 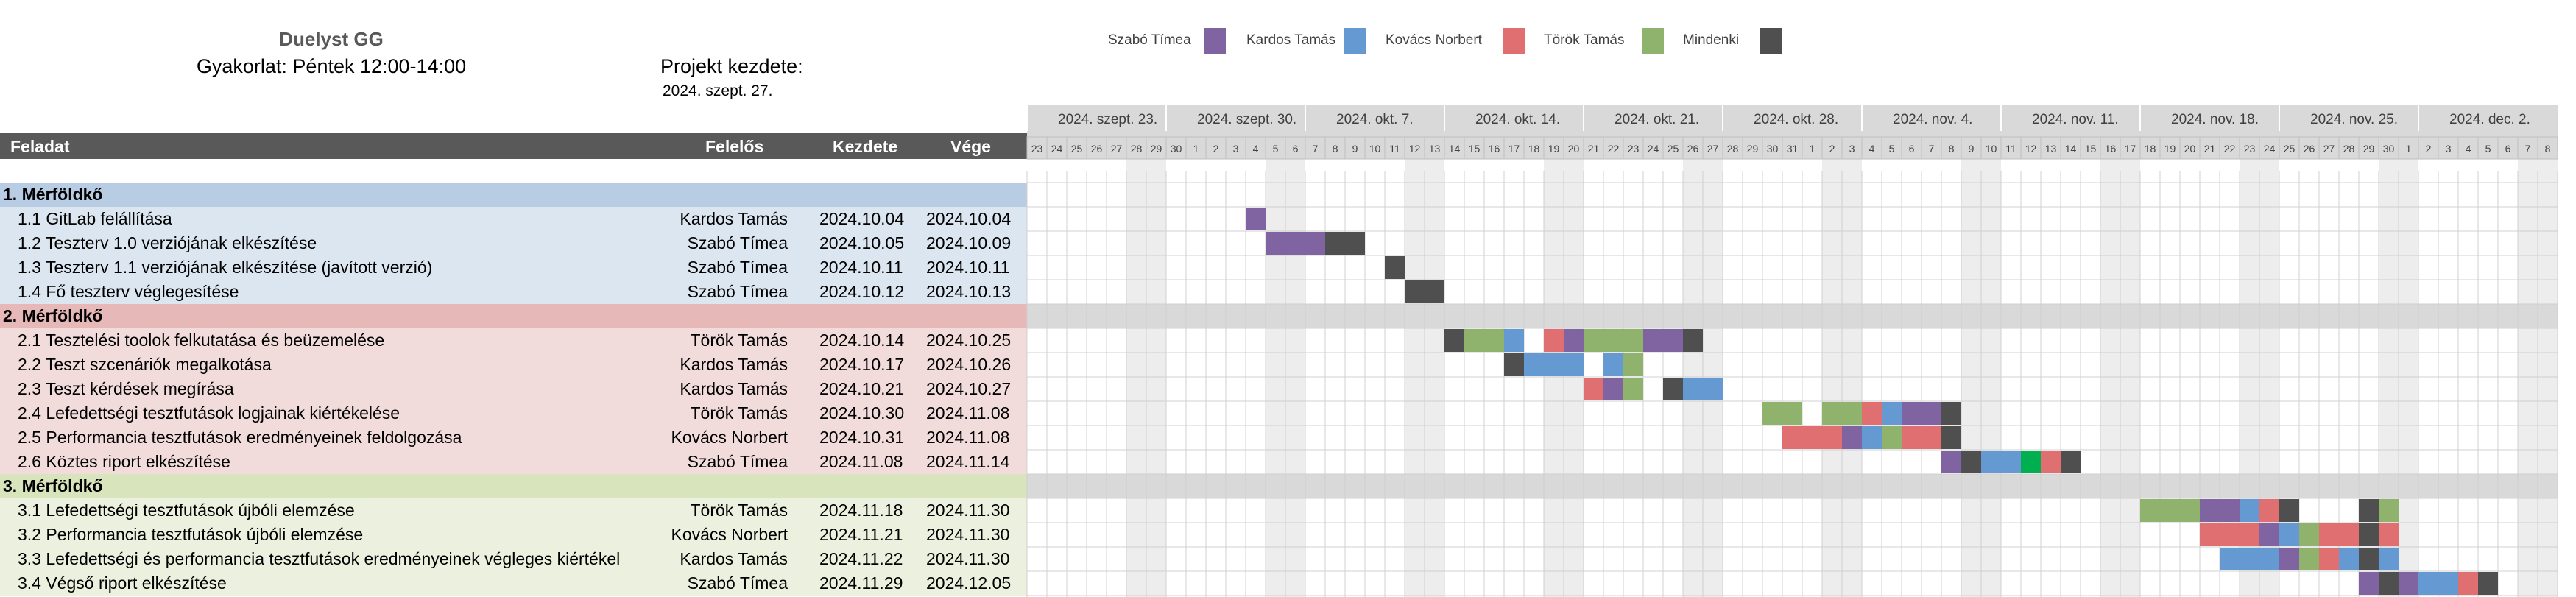 I want to click on day-label: 22, so click(x=2230, y=149).